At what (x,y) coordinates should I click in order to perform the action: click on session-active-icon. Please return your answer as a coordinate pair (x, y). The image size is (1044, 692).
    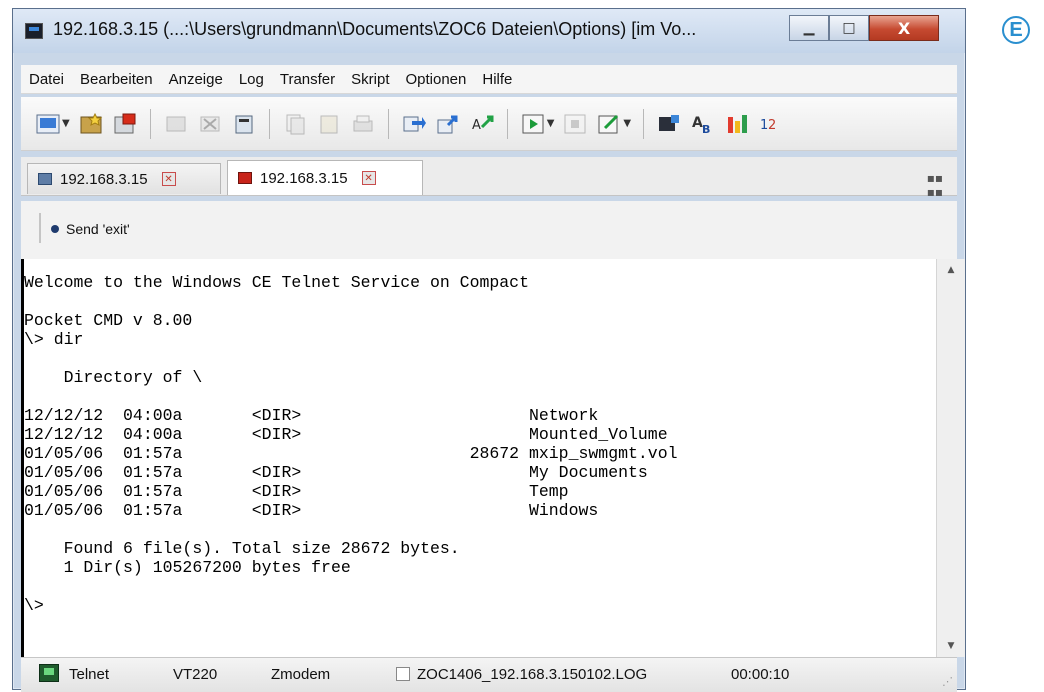
    Looking at the image, I should click on (245, 178).